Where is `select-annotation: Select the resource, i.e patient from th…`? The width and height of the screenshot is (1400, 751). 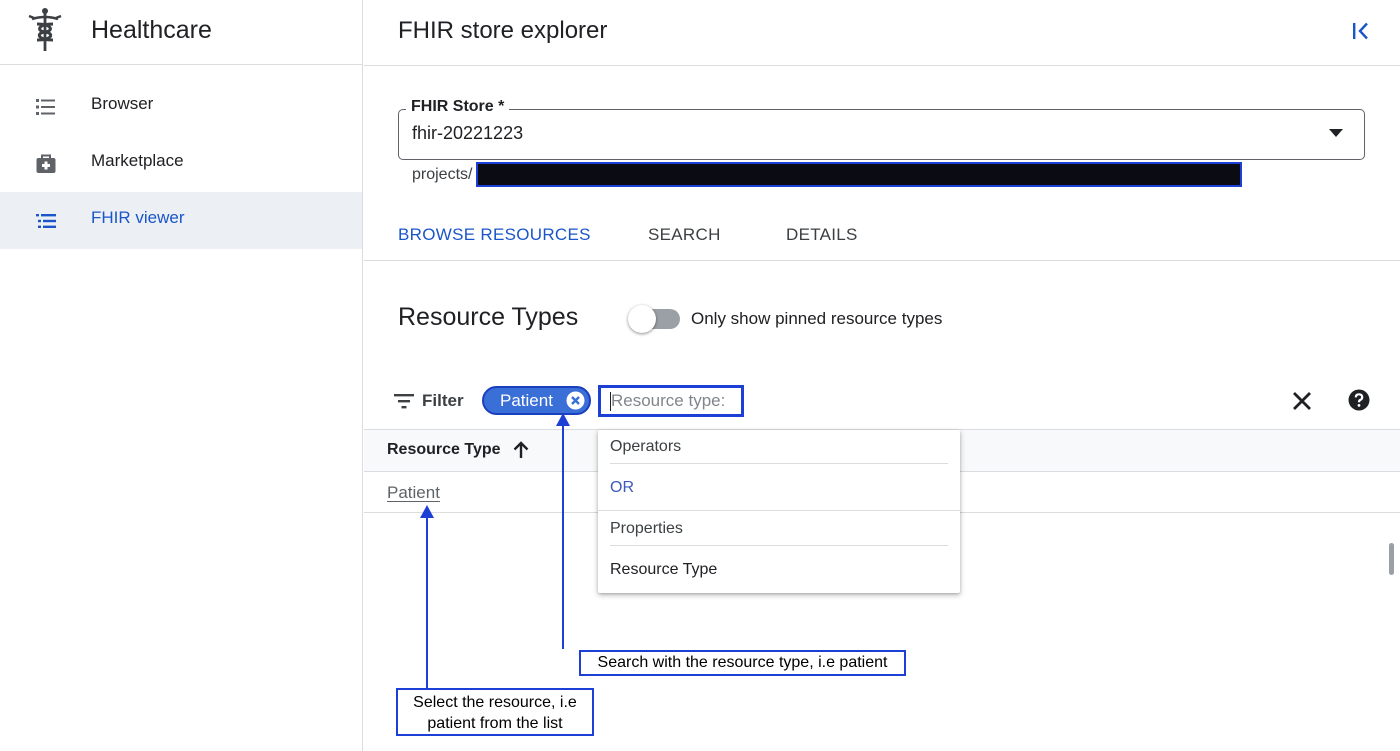 select-annotation: Select the resource, i.e patient from th… is located at coordinates (495, 712).